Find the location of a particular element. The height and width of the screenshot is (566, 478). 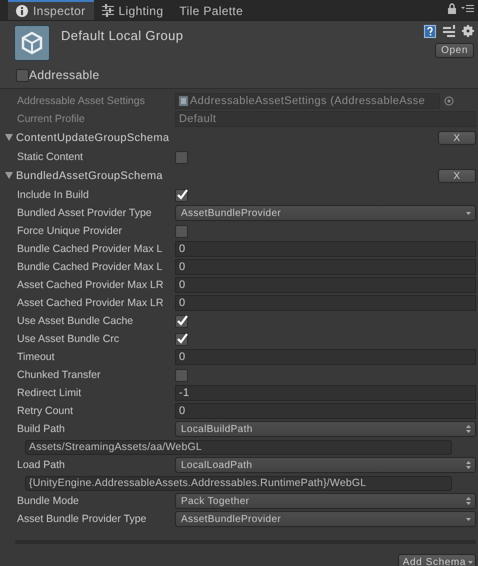

dropdown: LocalLoadPath is located at coordinates (325, 465).